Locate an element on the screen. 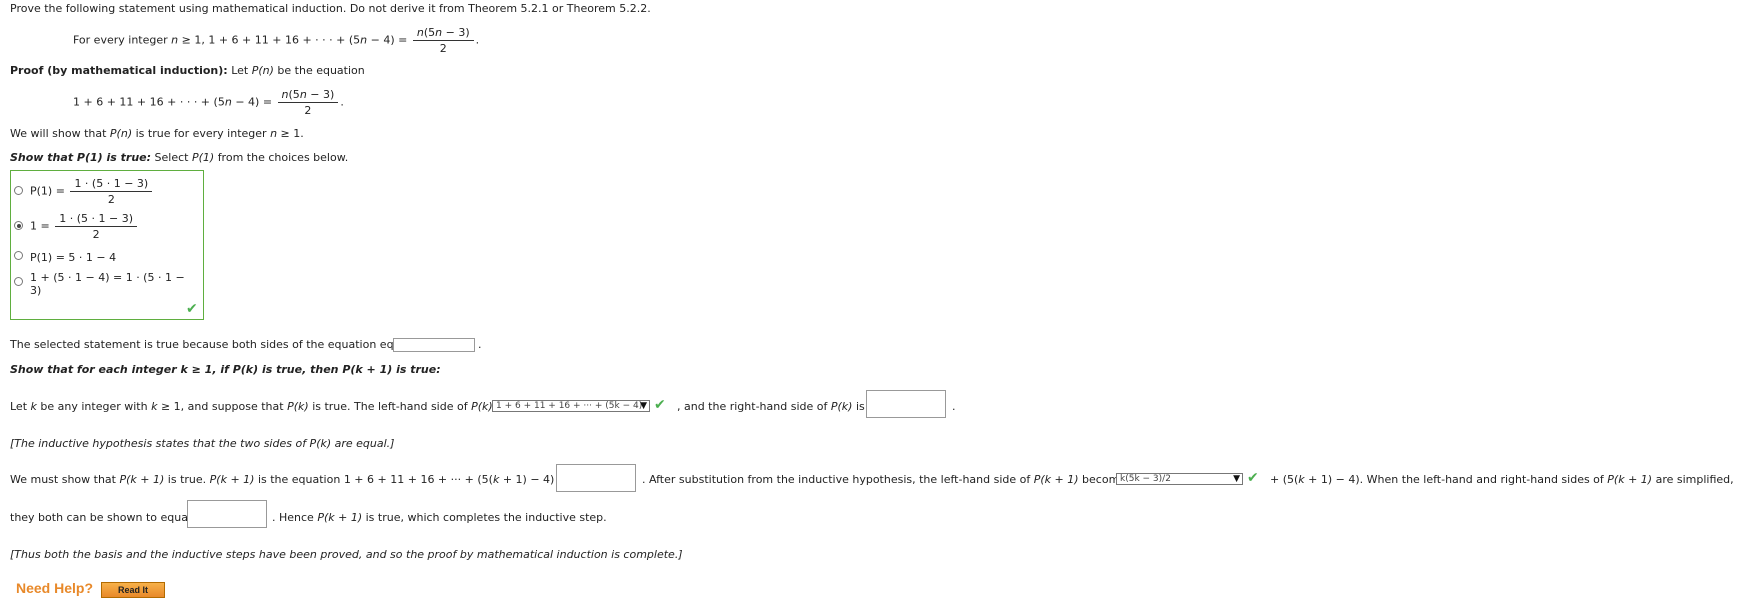 Image resolution: width=1742 pixels, height=607 pixels. rhs-text: , and the right-hand side of P(k) is is located at coordinates (771, 406).